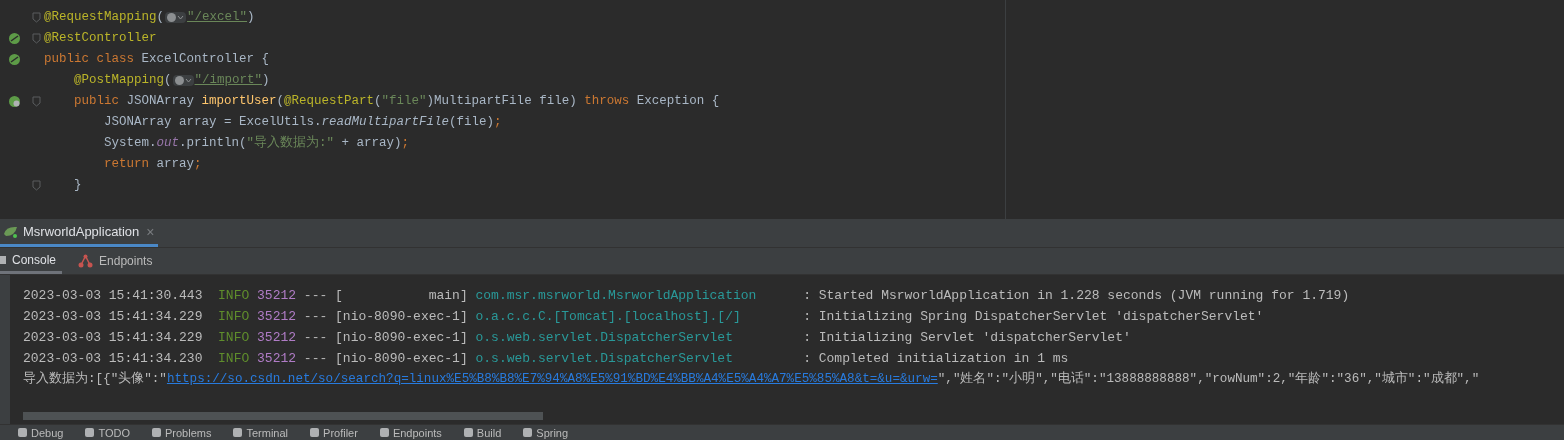  What do you see at coordinates (100, 39) in the screenshot?
I see `code-line: @RestController` at bounding box center [100, 39].